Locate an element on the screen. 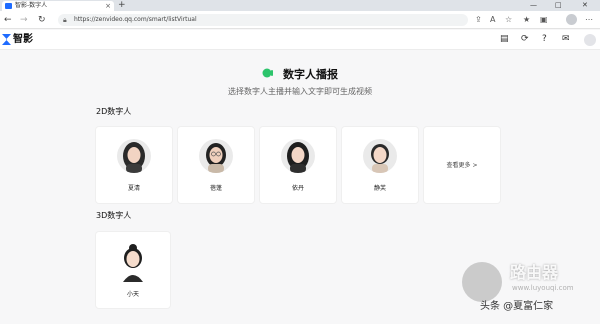 Image resolution: width=600 pixels, height=324 pixels. watermark-author-text: 头条 @夏富仁家 is located at coordinates (517, 306).